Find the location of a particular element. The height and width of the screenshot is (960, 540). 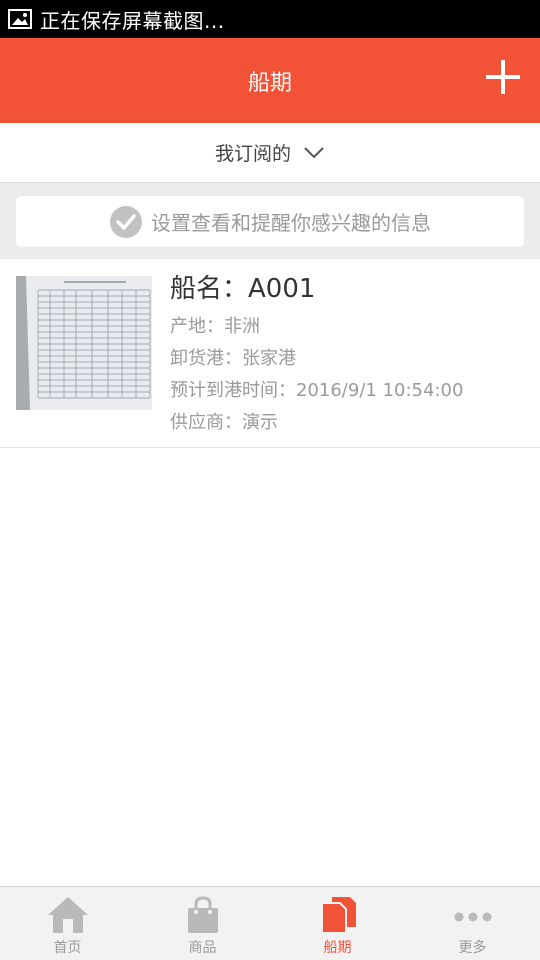

image-icon is located at coordinates (20, 19).